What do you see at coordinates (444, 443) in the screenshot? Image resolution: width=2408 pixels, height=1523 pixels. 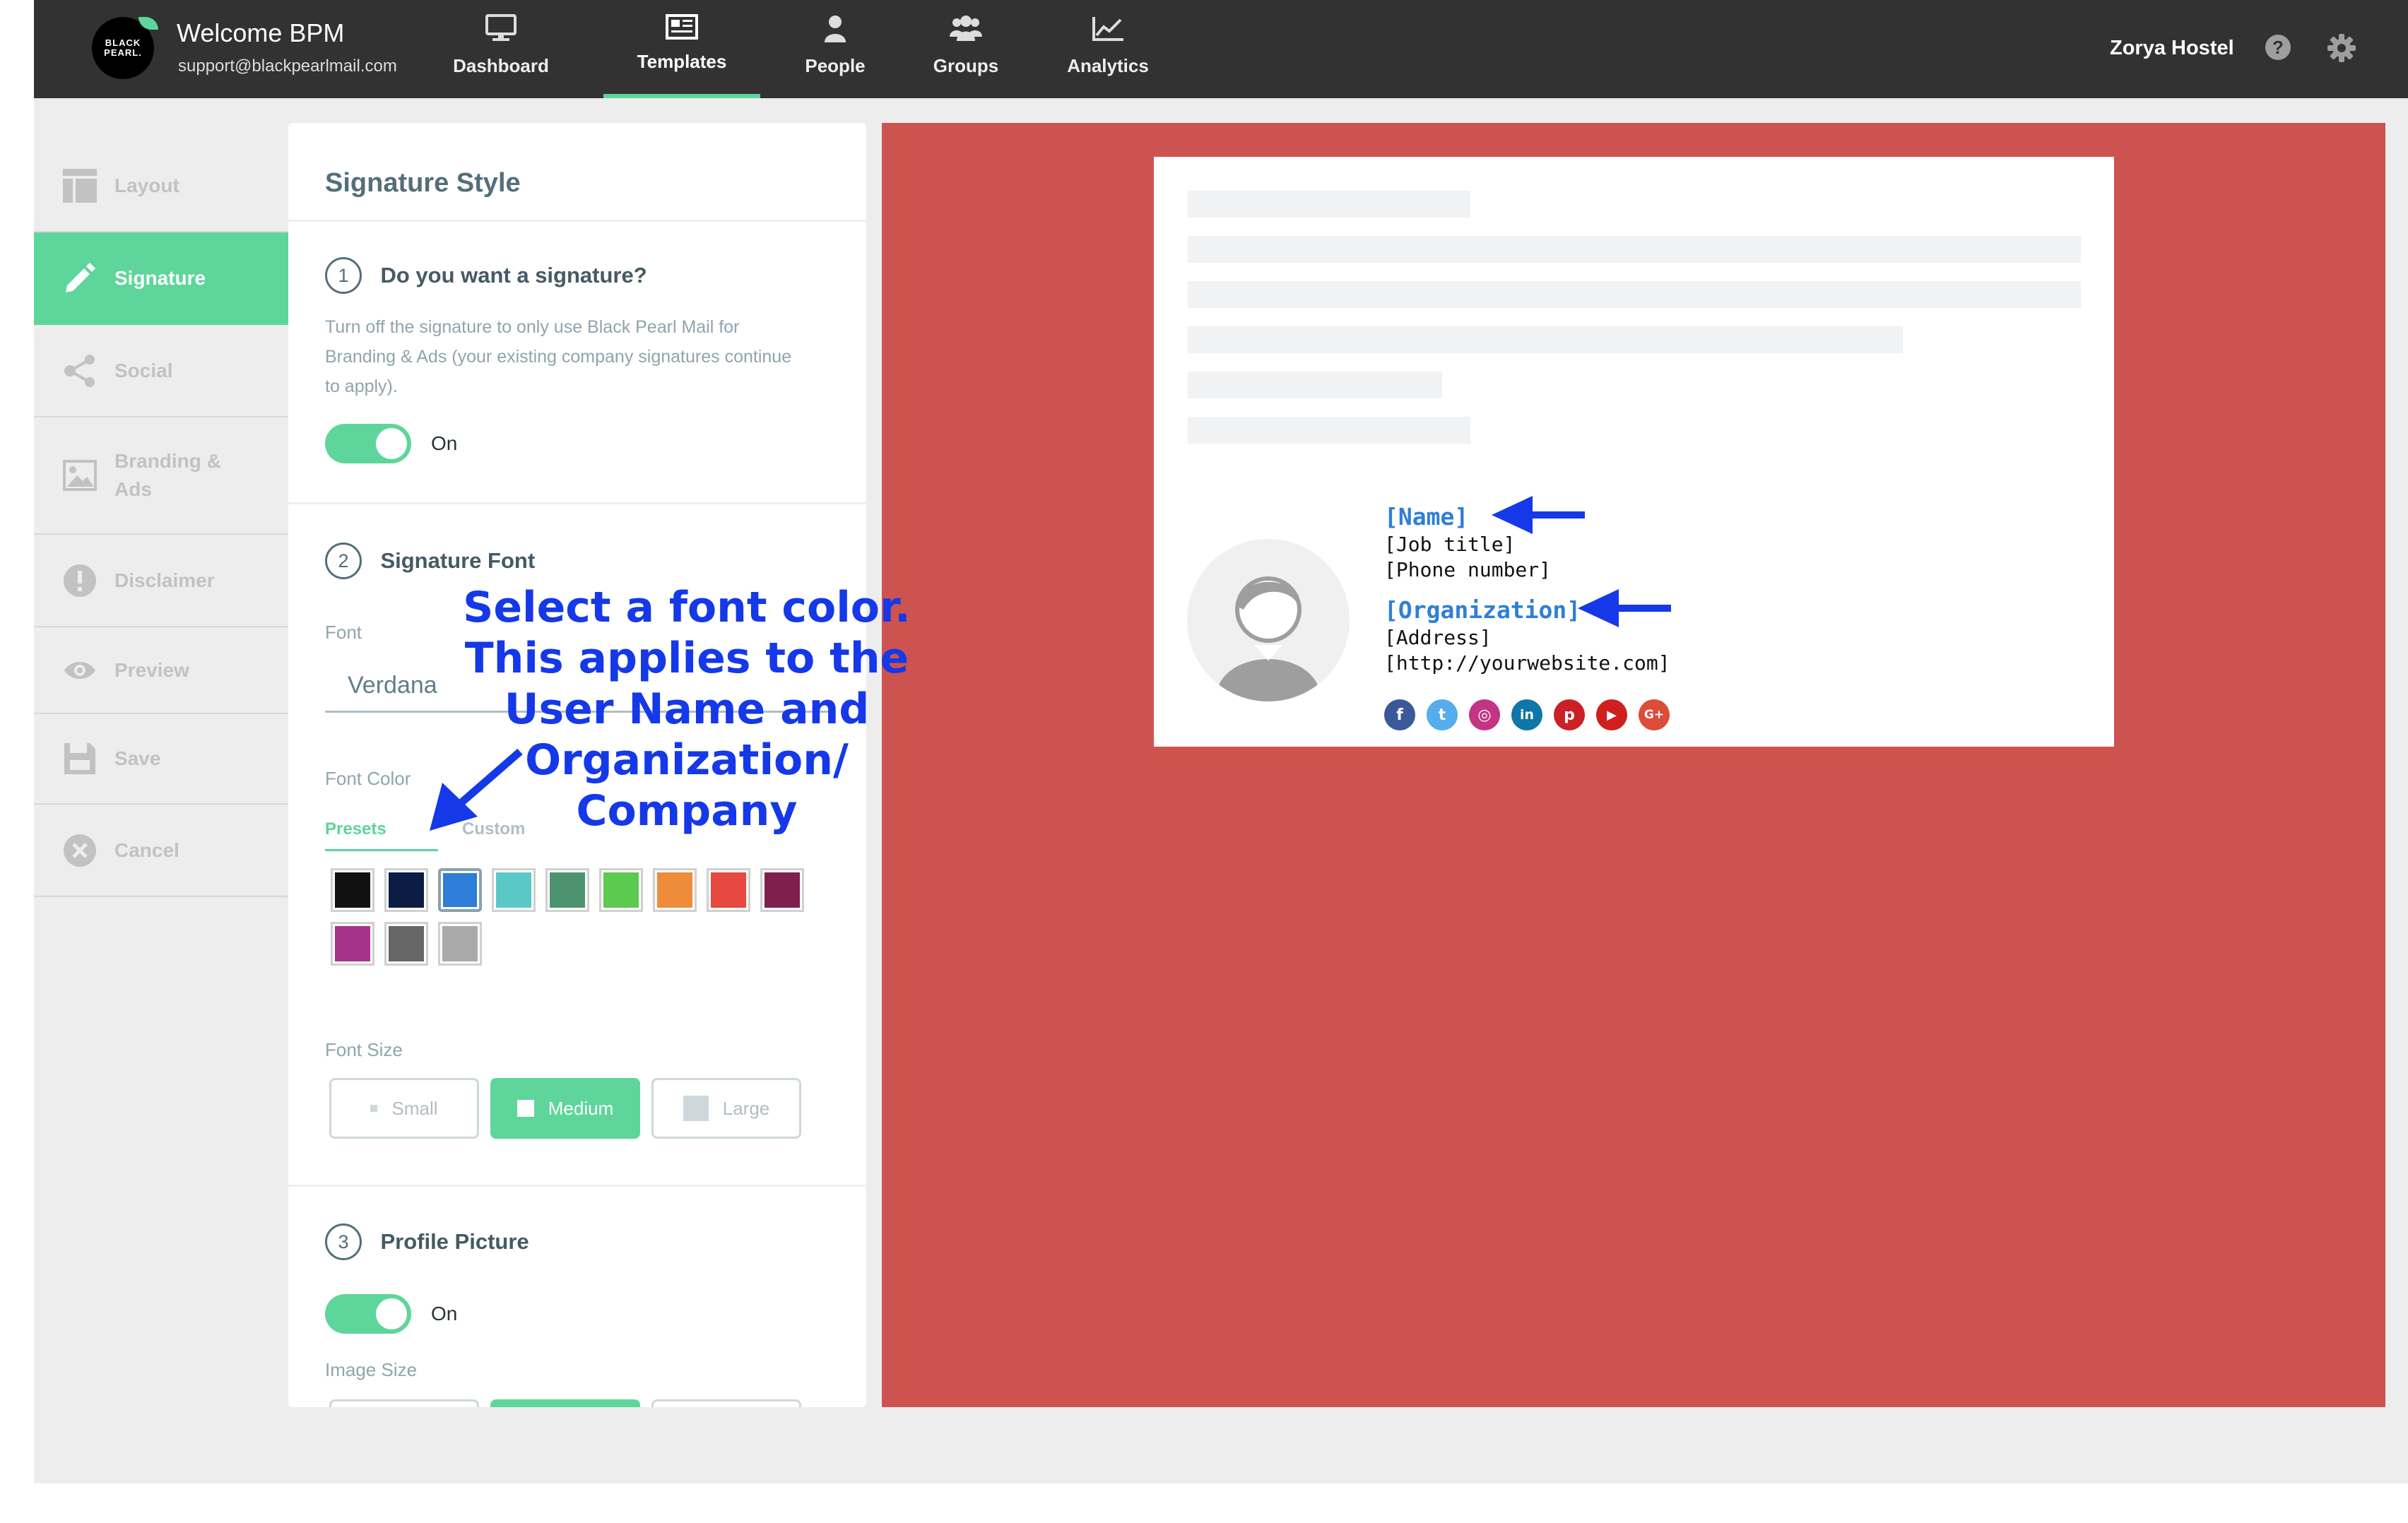 I see `signature-toggle-label: On` at bounding box center [444, 443].